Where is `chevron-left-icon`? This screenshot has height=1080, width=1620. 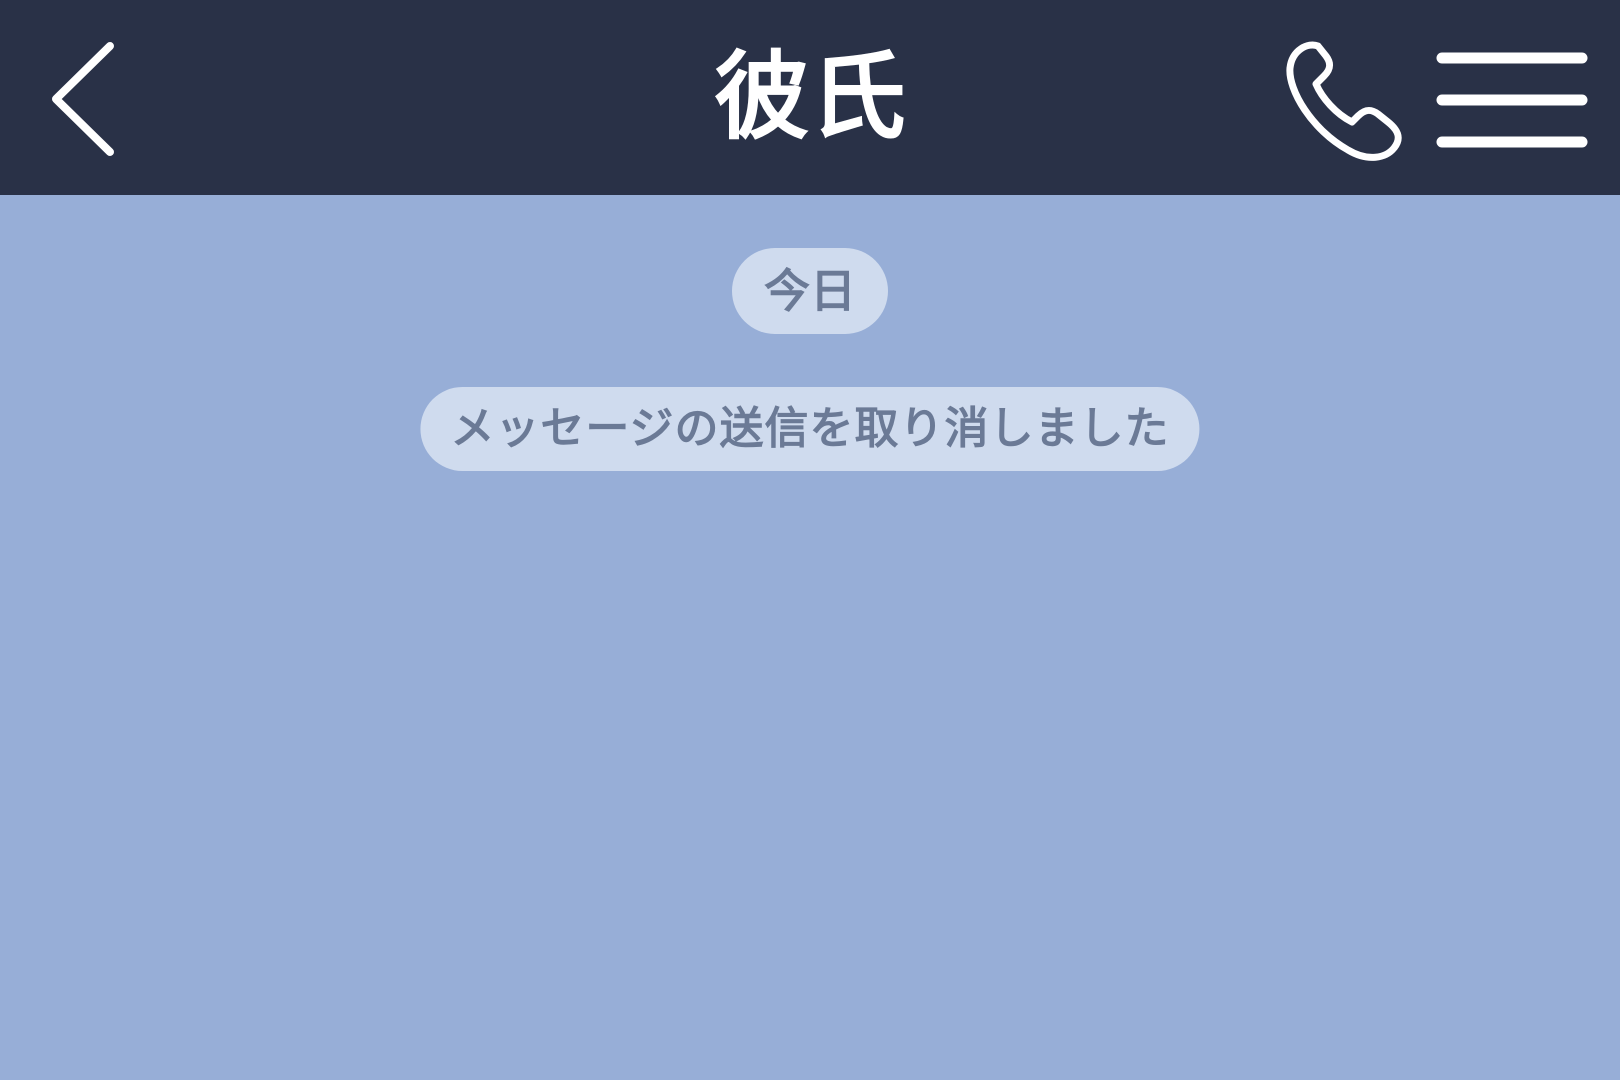
chevron-left-icon is located at coordinates (83, 99).